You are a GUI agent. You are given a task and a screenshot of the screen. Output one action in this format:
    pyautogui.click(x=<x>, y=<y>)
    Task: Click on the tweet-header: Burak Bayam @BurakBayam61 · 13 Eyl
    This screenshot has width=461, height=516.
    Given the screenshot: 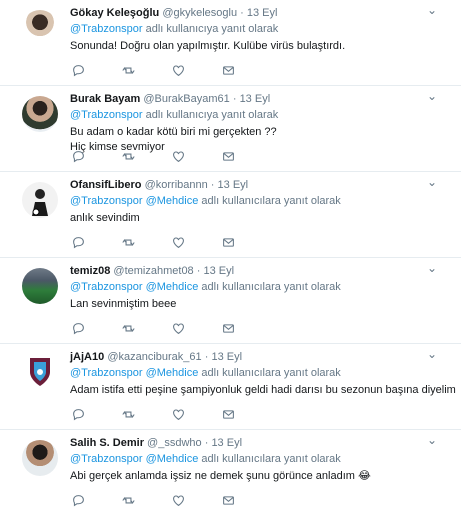 What is the action you would take?
    pyautogui.click(x=259, y=99)
    